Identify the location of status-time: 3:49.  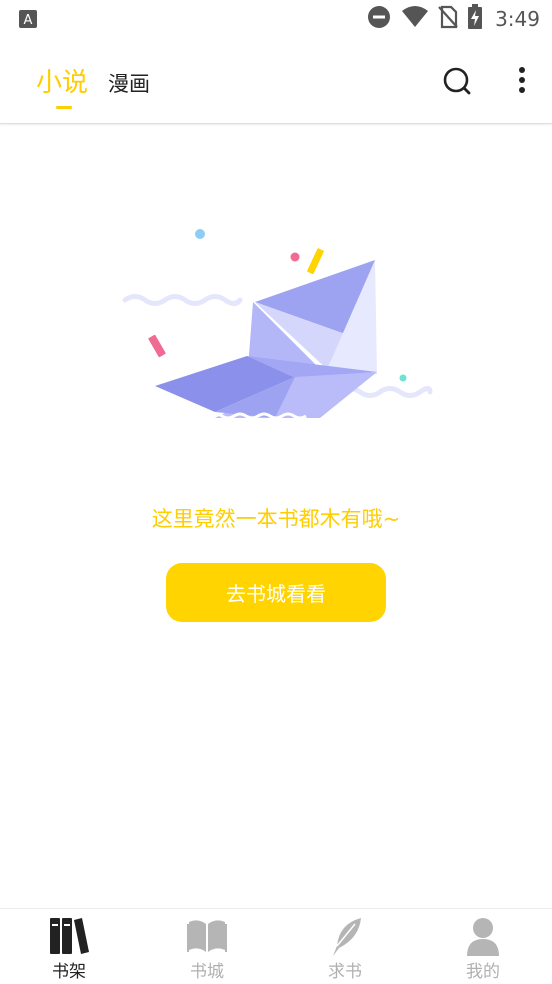
(517, 19).